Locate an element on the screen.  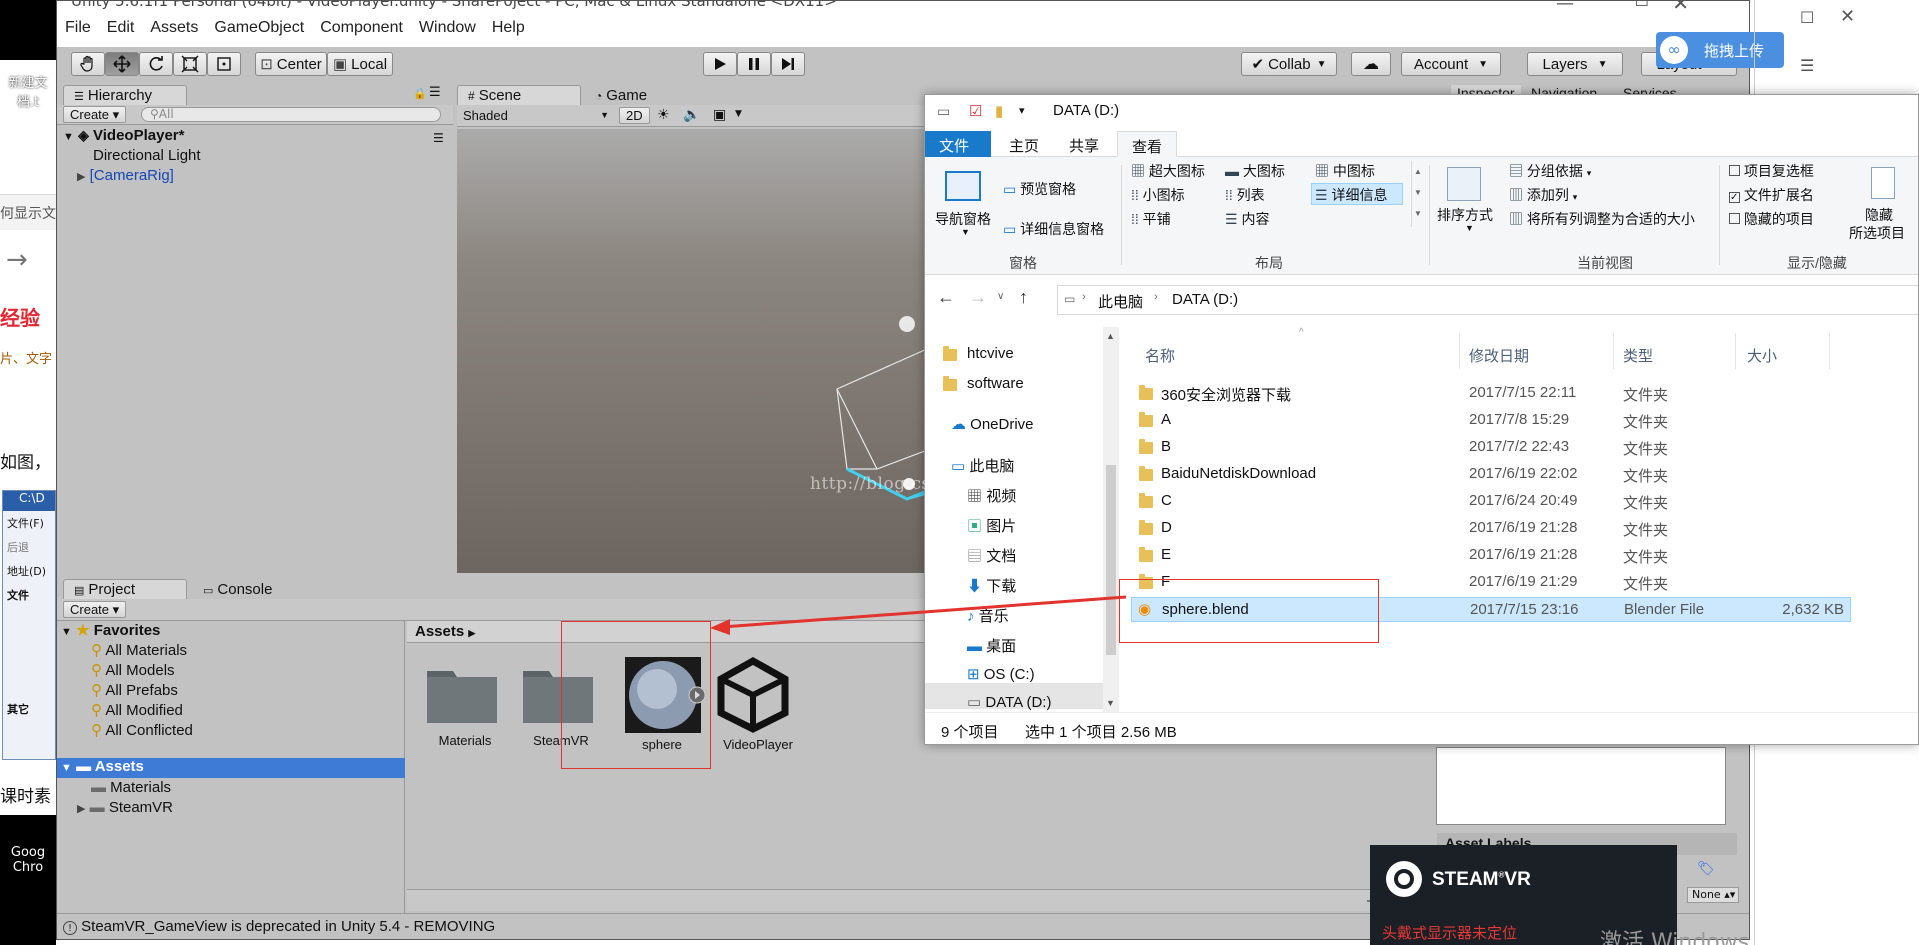
favorite-all-models: ⚲ All Models is located at coordinates (133, 670).